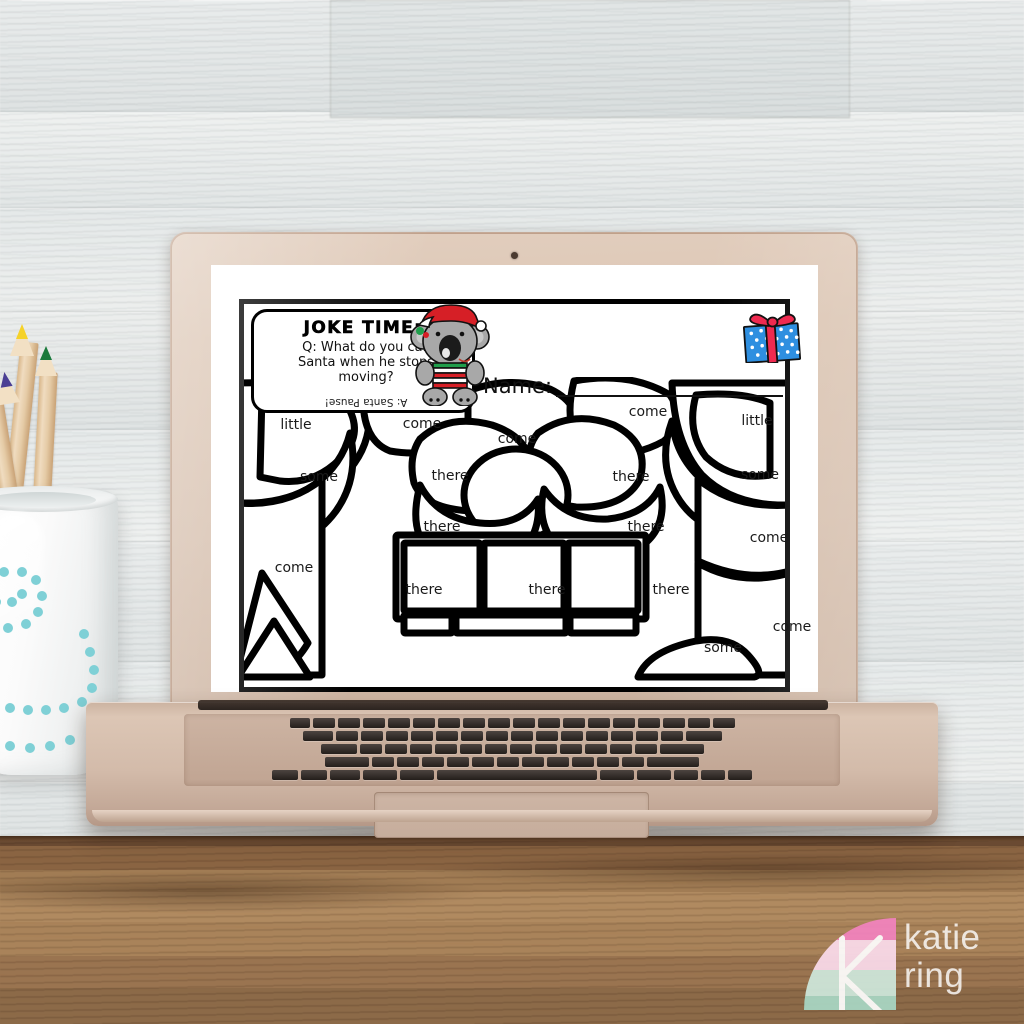 Image resolution: width=1024 pixels, height=1024 pixels. I want to click on purple-pencil-tip, so click(10, 389).